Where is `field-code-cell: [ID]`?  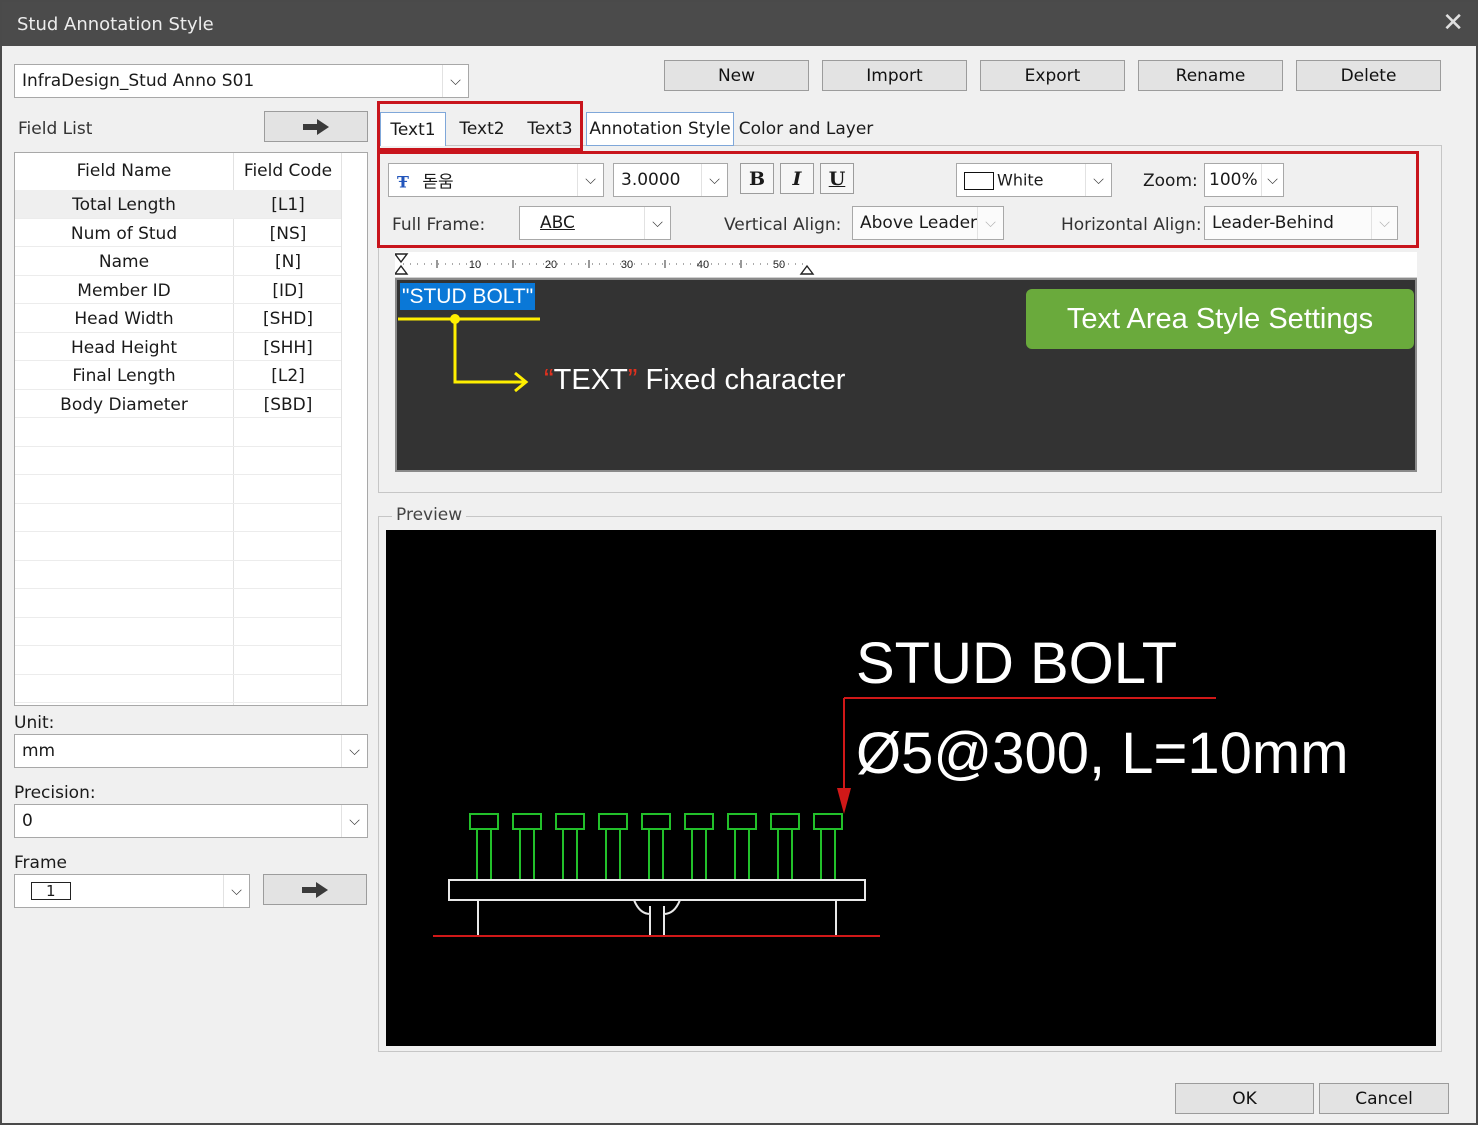
field-code-cell: [ID] is located at coordinates (288, 290).